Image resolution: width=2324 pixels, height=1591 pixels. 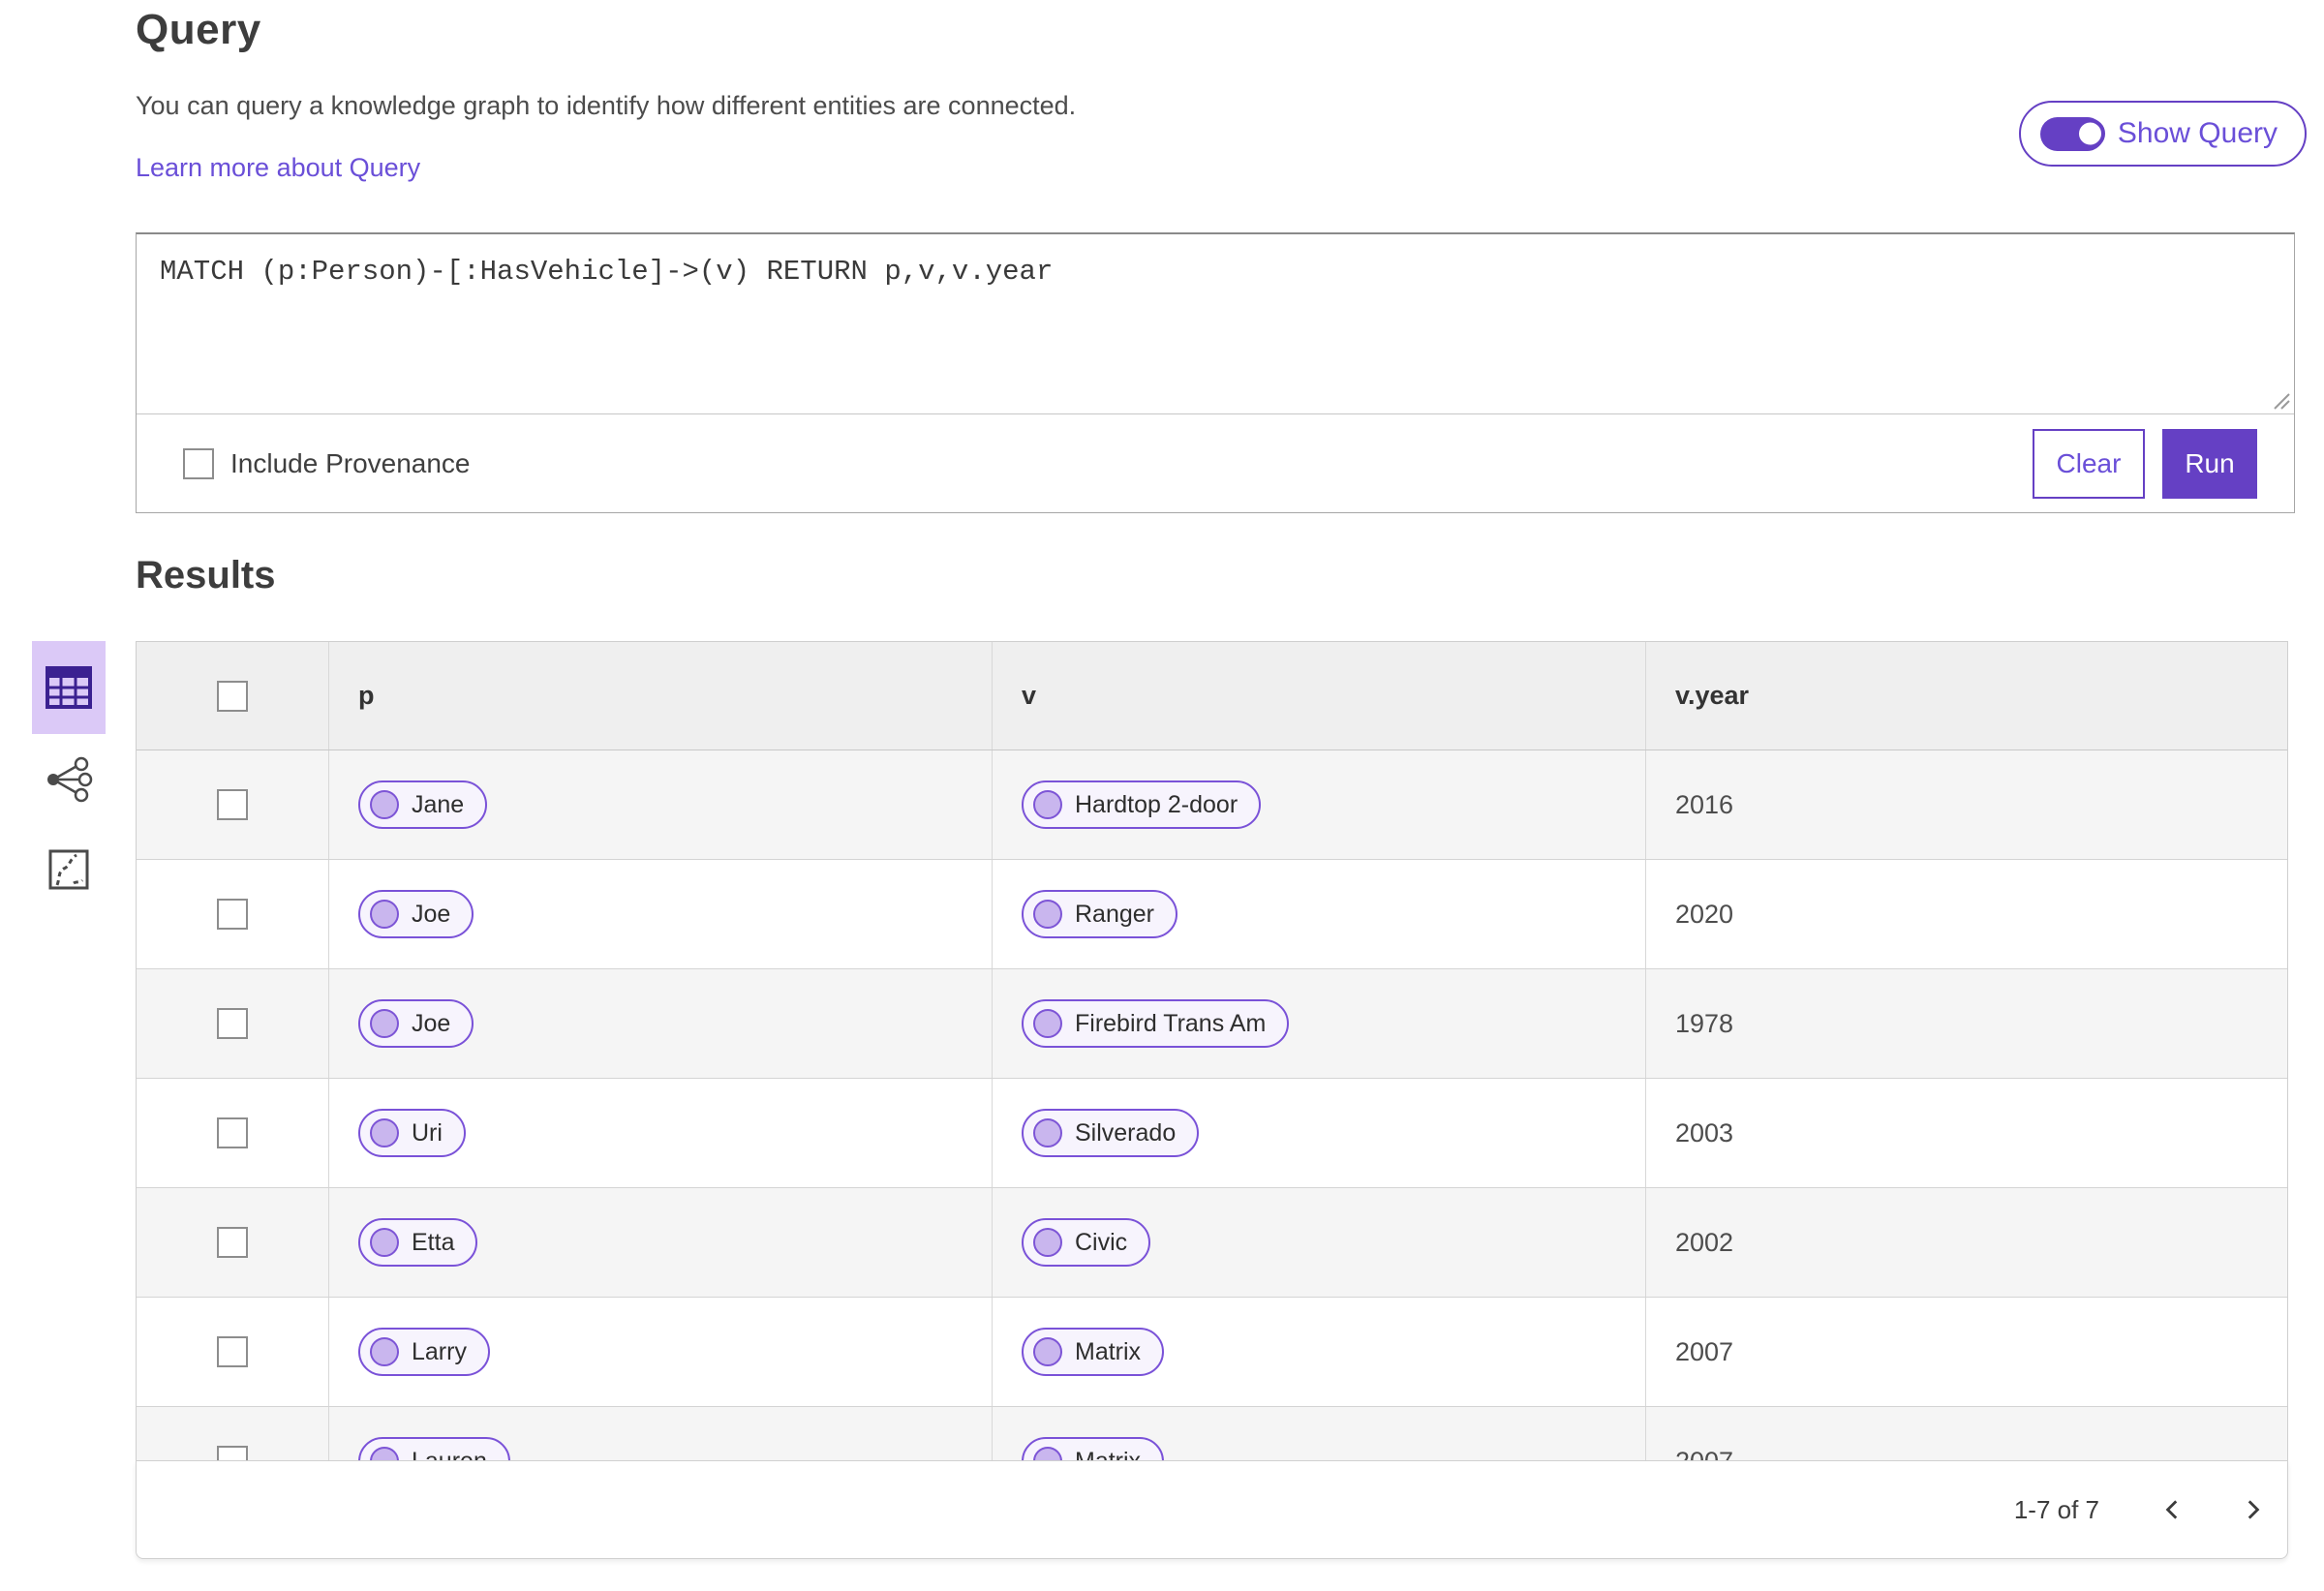 What do you see at coordinates (1115, 914) in the screenshot?
I see `v-pill-label: Ranger` at bounding box center [1115, 914].